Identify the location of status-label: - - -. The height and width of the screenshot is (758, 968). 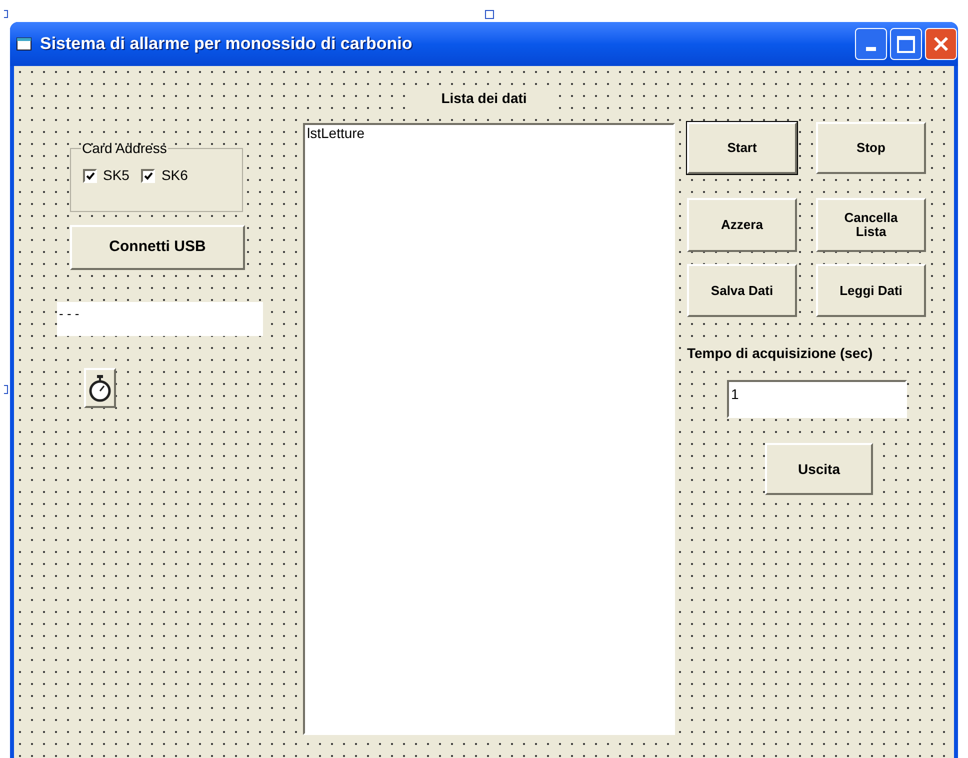
(160, 319).